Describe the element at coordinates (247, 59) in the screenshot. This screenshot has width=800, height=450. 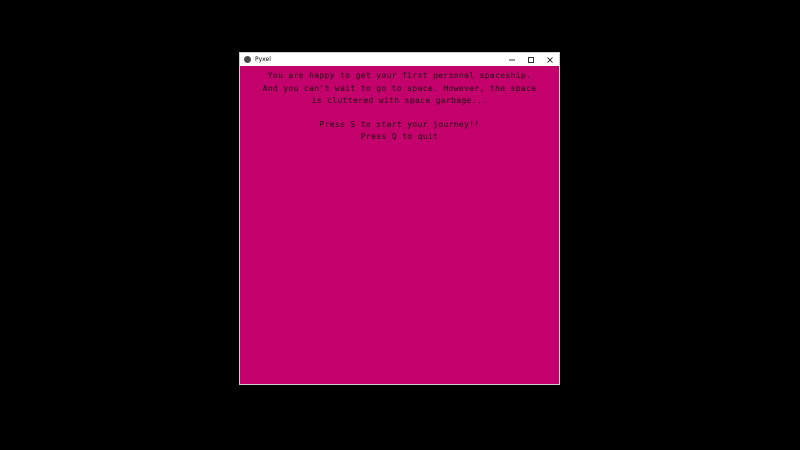
I see `pyxel-app-icon` at that location.